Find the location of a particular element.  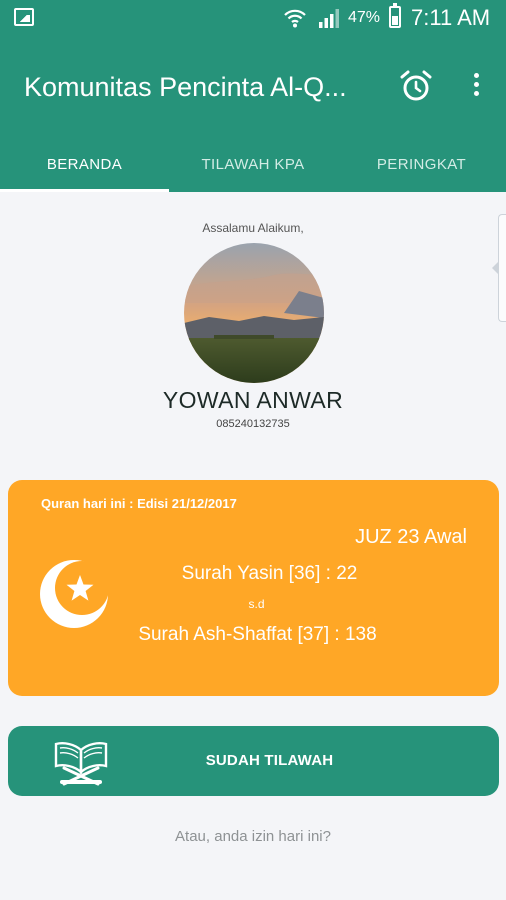

surah-end: Surah Ash-Shaffat [37] : 138 is located at coordinates (257, 634).